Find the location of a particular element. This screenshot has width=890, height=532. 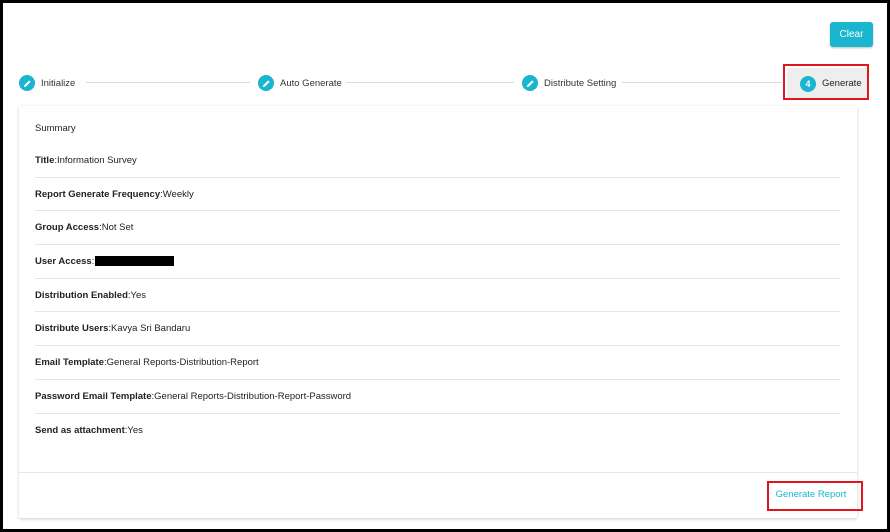

row-key: Send as attachment is located at coordinates (80, 430).